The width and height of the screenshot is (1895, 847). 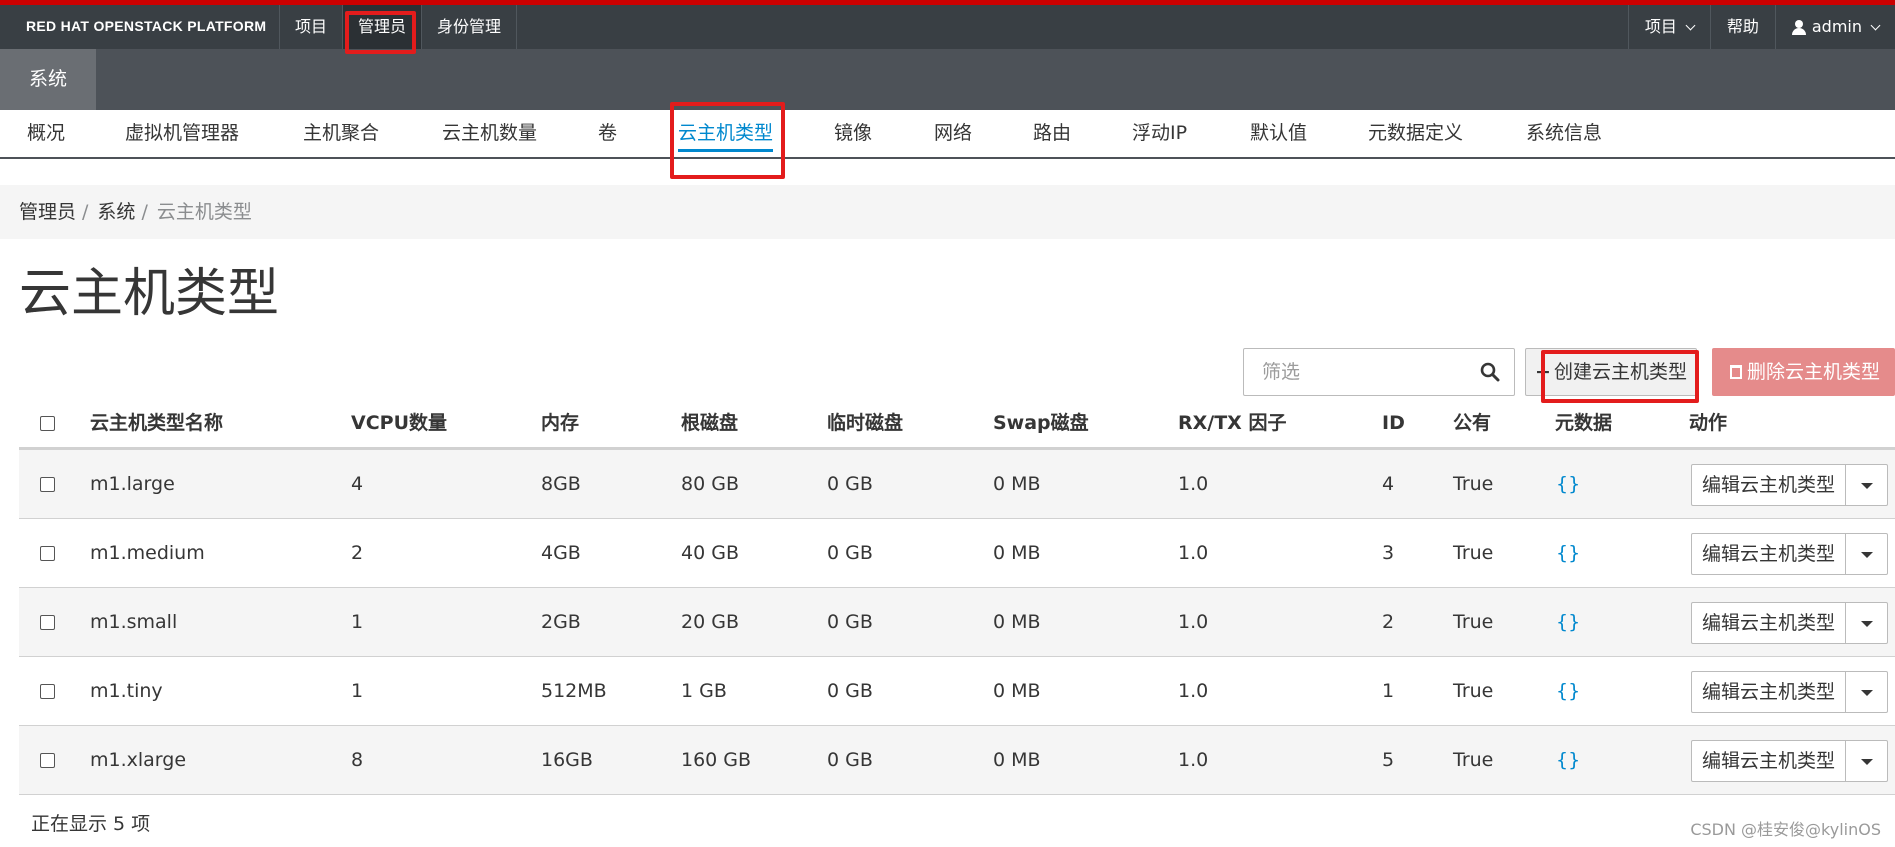 What do you see at coordinates (357, 760) in the screenshot?
I see `cell-vcpus: 8` at bounding box center [357, 760].